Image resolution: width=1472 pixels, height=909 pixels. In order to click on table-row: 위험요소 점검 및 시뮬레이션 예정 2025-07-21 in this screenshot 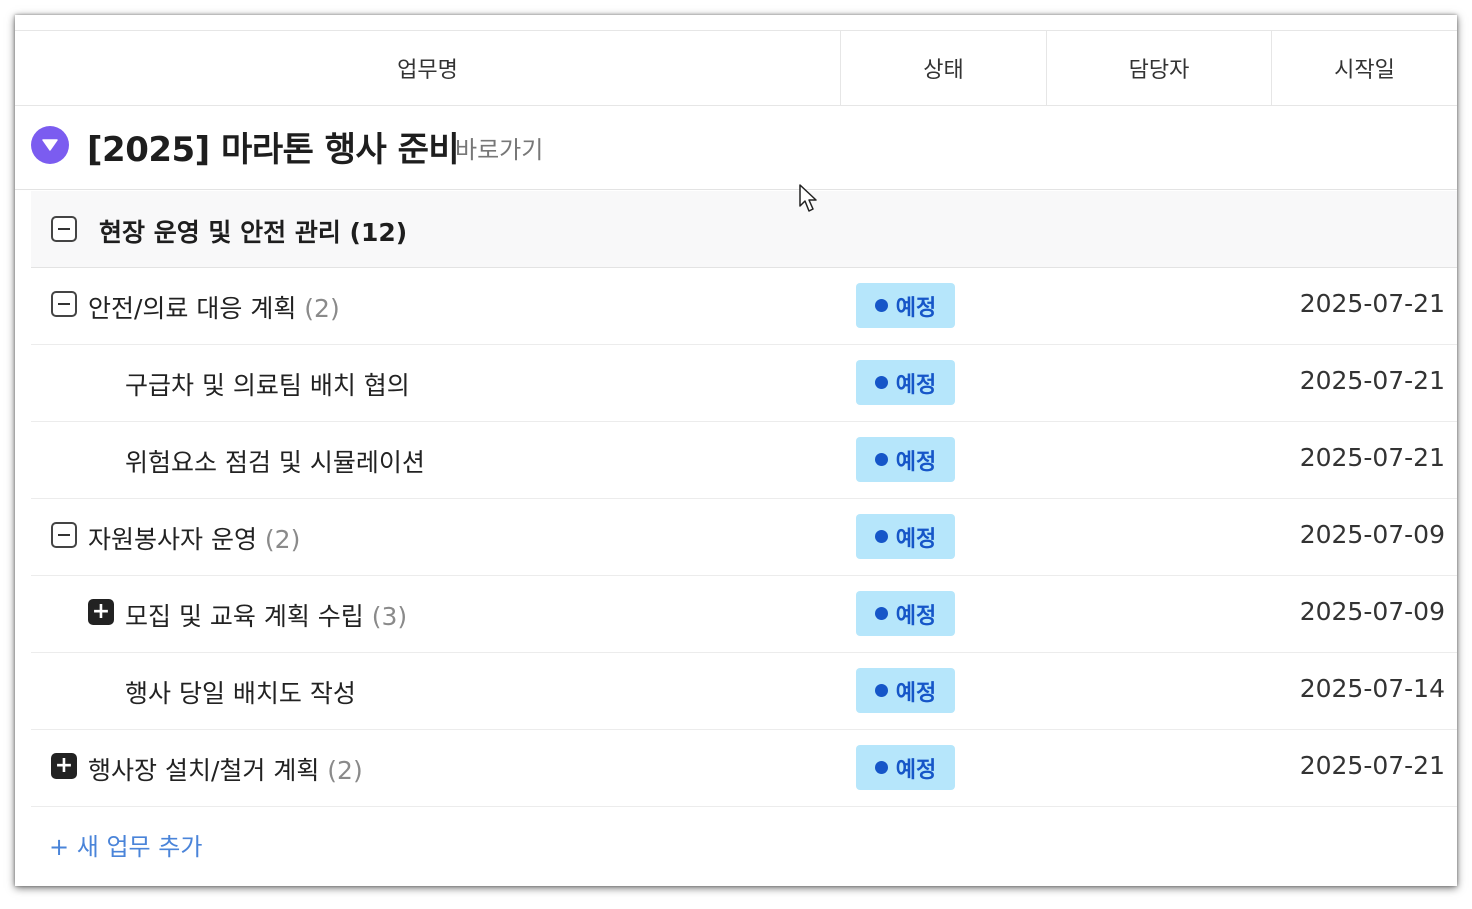, I will do `click(744, 460)`.